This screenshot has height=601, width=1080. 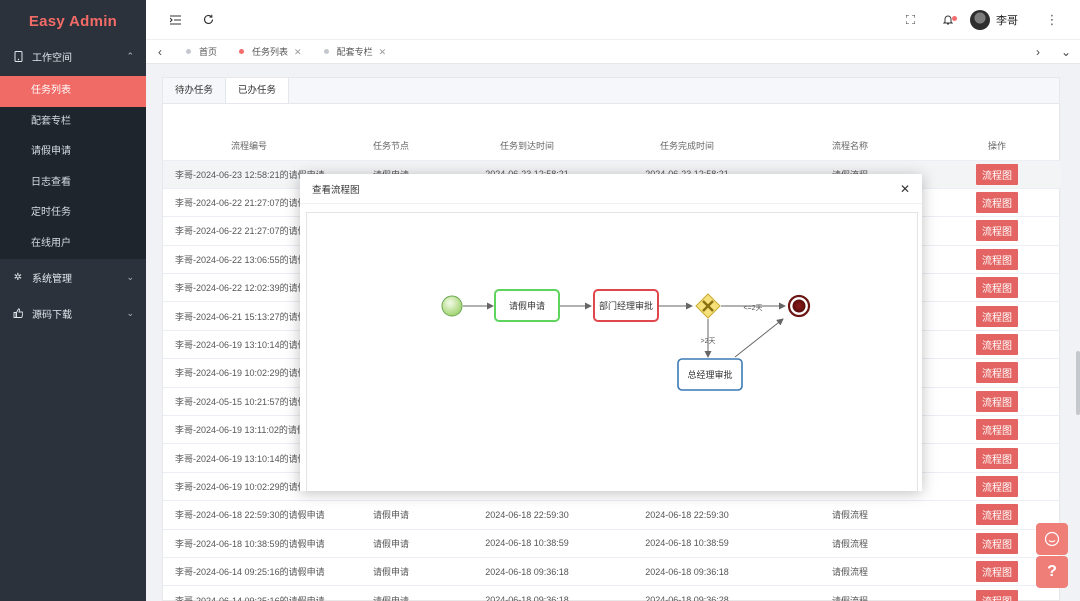 I want to click on node-label: 请假申请, so click(x=527, y=305).